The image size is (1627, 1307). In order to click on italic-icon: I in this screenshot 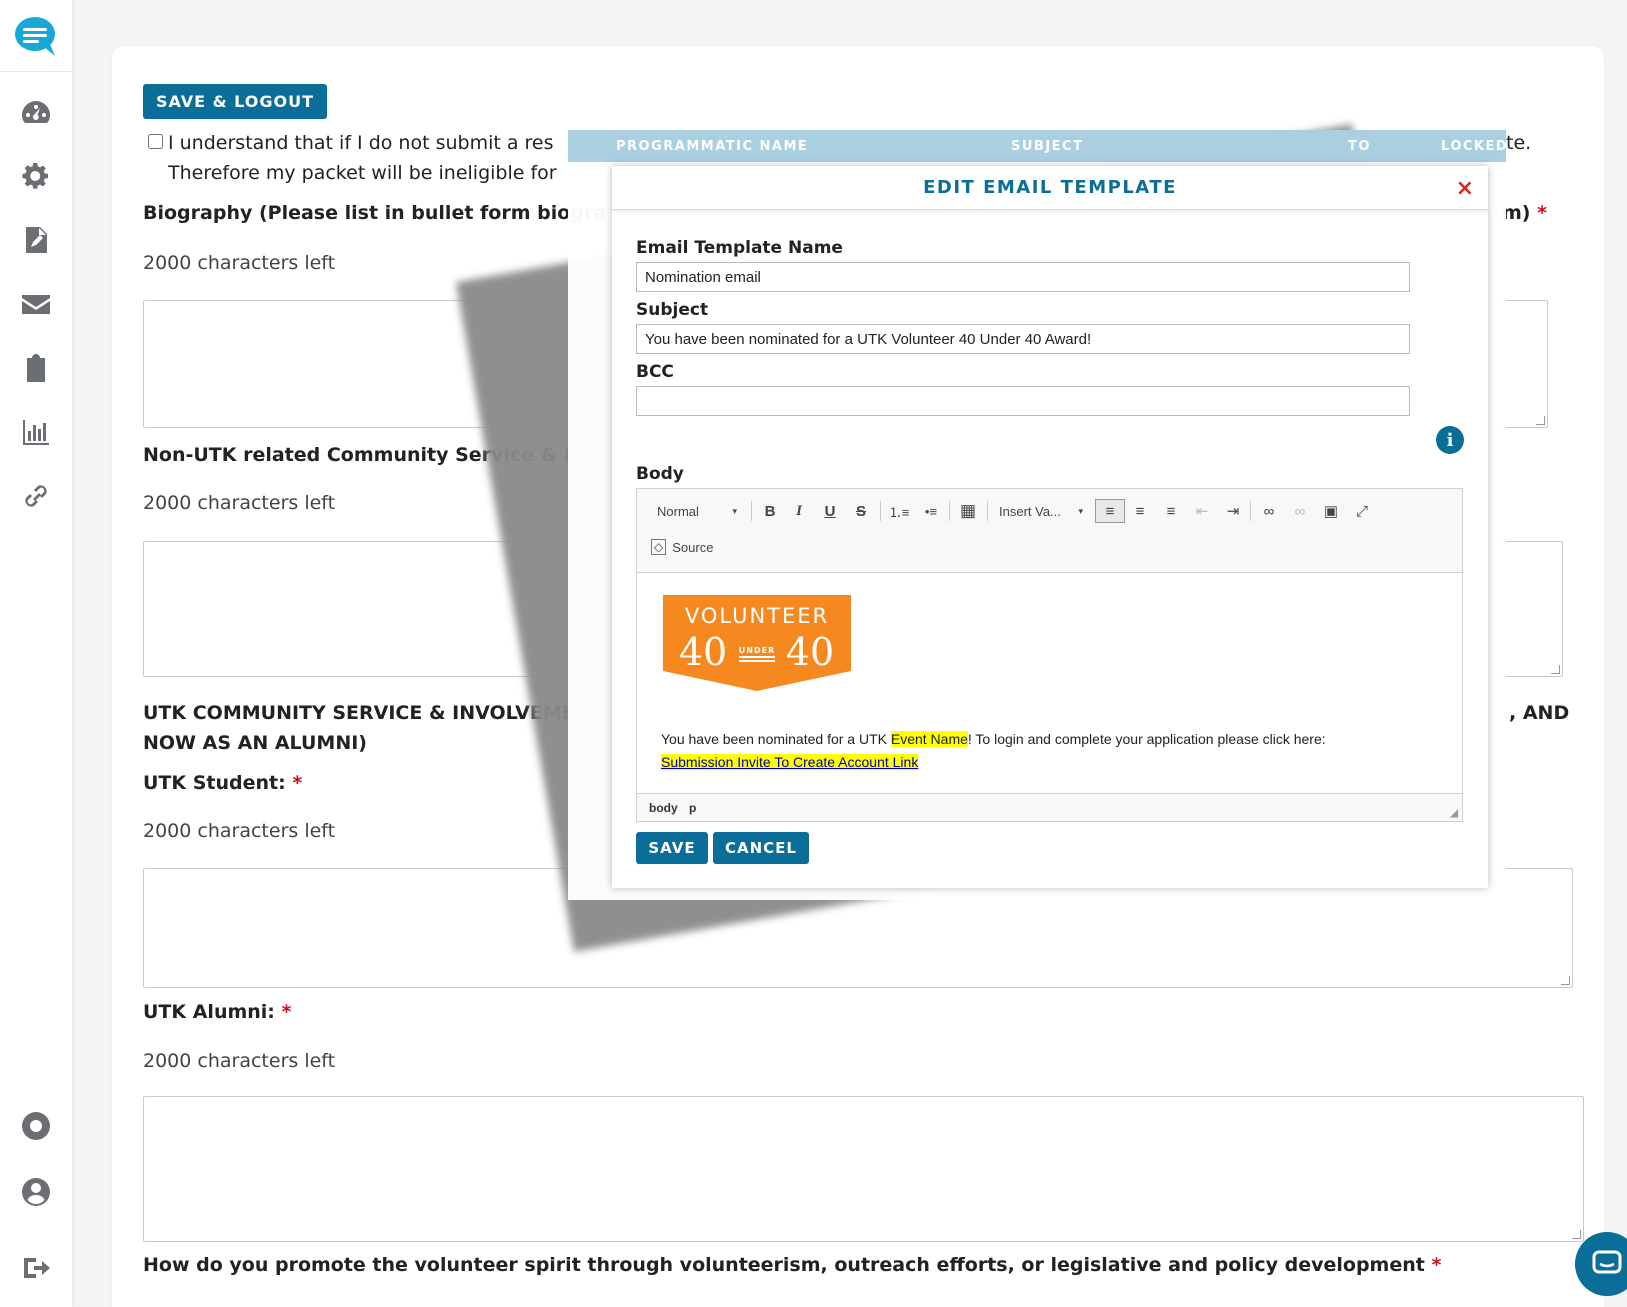, I will do `click(799, 511)`.